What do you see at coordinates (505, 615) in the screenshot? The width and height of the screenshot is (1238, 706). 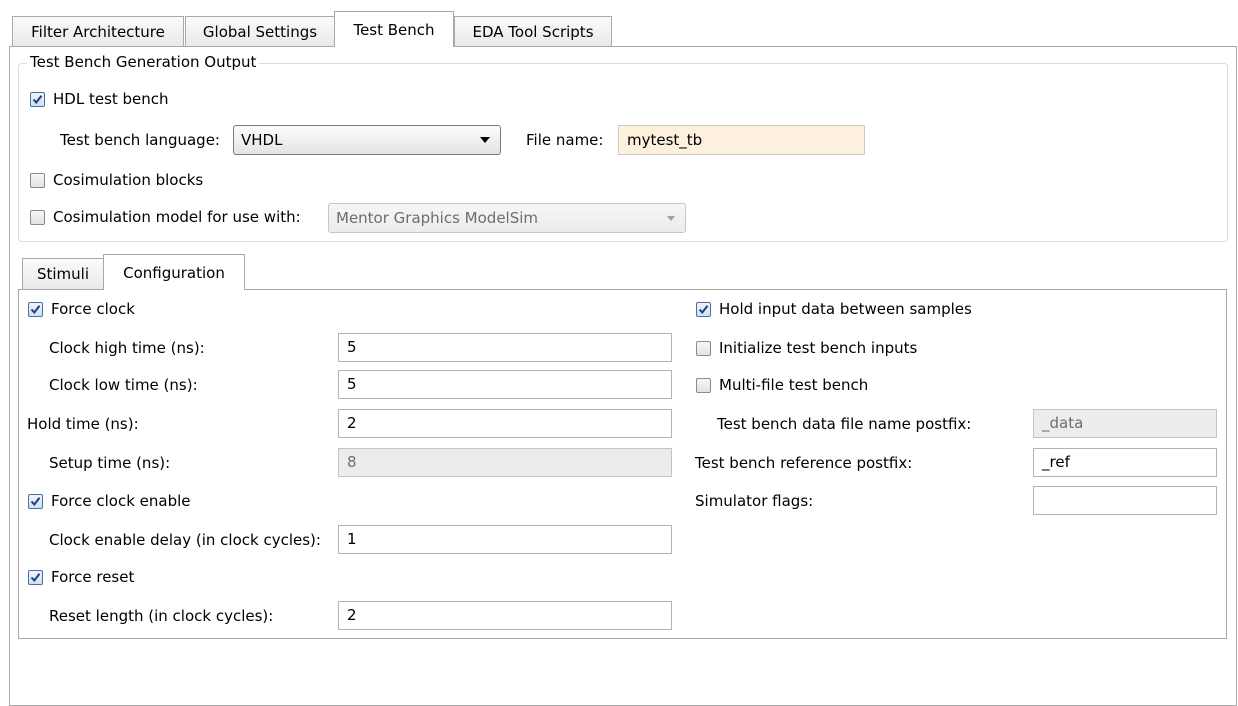 I see `reset-length-input: 2` at bounding box center [505, 615].